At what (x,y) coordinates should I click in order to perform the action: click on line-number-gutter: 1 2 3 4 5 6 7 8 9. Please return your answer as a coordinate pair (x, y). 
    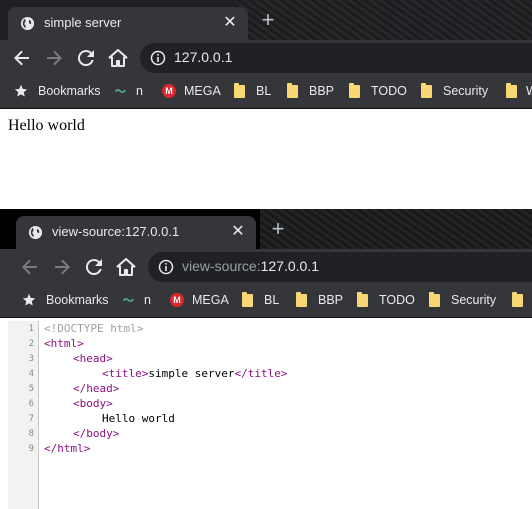
    Looking at the image, I should click on (23, 415).